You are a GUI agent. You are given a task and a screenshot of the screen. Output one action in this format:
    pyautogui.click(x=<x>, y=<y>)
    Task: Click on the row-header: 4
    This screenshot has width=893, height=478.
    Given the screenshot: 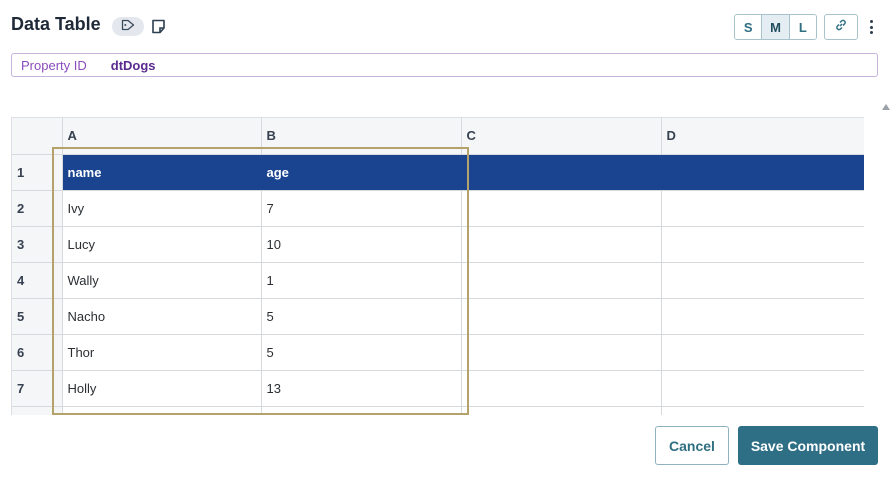 What is the action you would take?
    pyautogui.click(x=37, y=280)
    